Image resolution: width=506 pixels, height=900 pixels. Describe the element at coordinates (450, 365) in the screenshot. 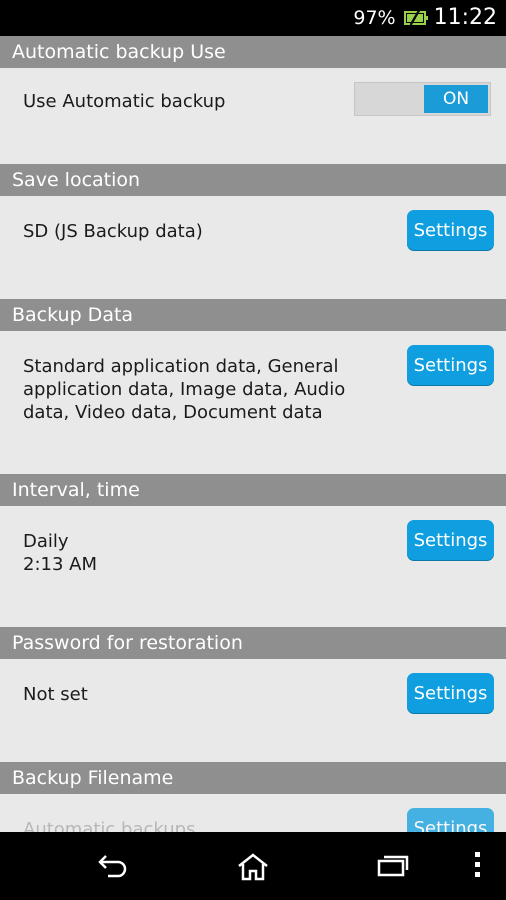

I see `backup-data-settings-button: Settings` at that location.